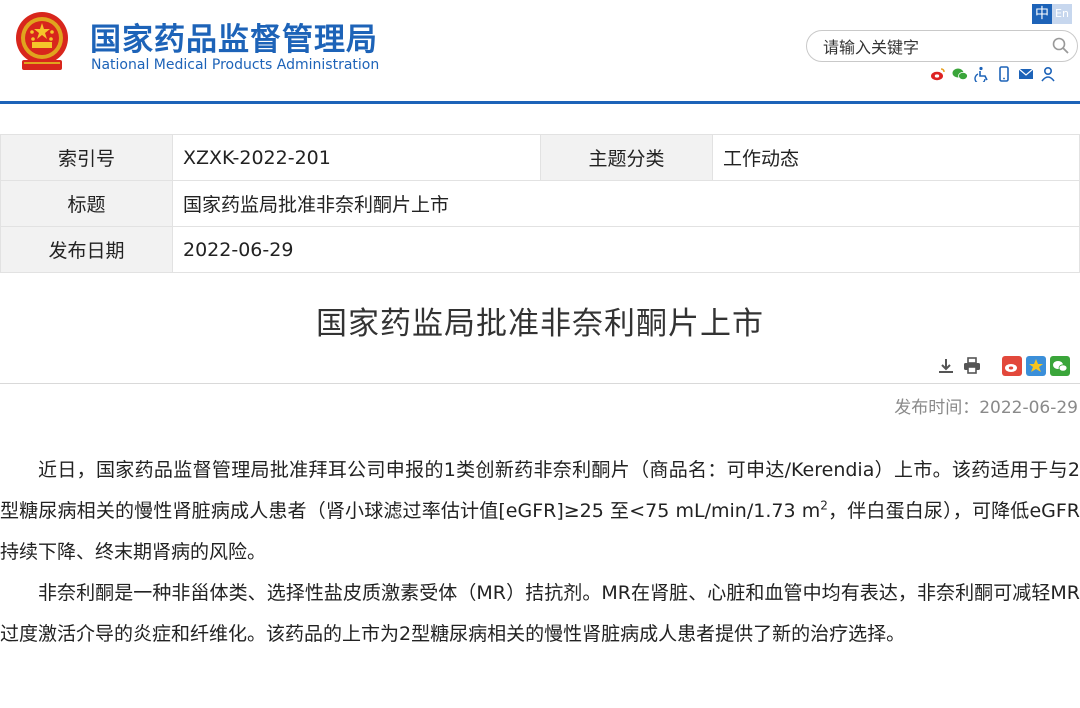 Image resolution: width=1080 pixels, height=708 pixels. What do you see at coordinates (1026, 74) in the screenshot?
I see `mail-icon` at bounding box center [1026, 74].